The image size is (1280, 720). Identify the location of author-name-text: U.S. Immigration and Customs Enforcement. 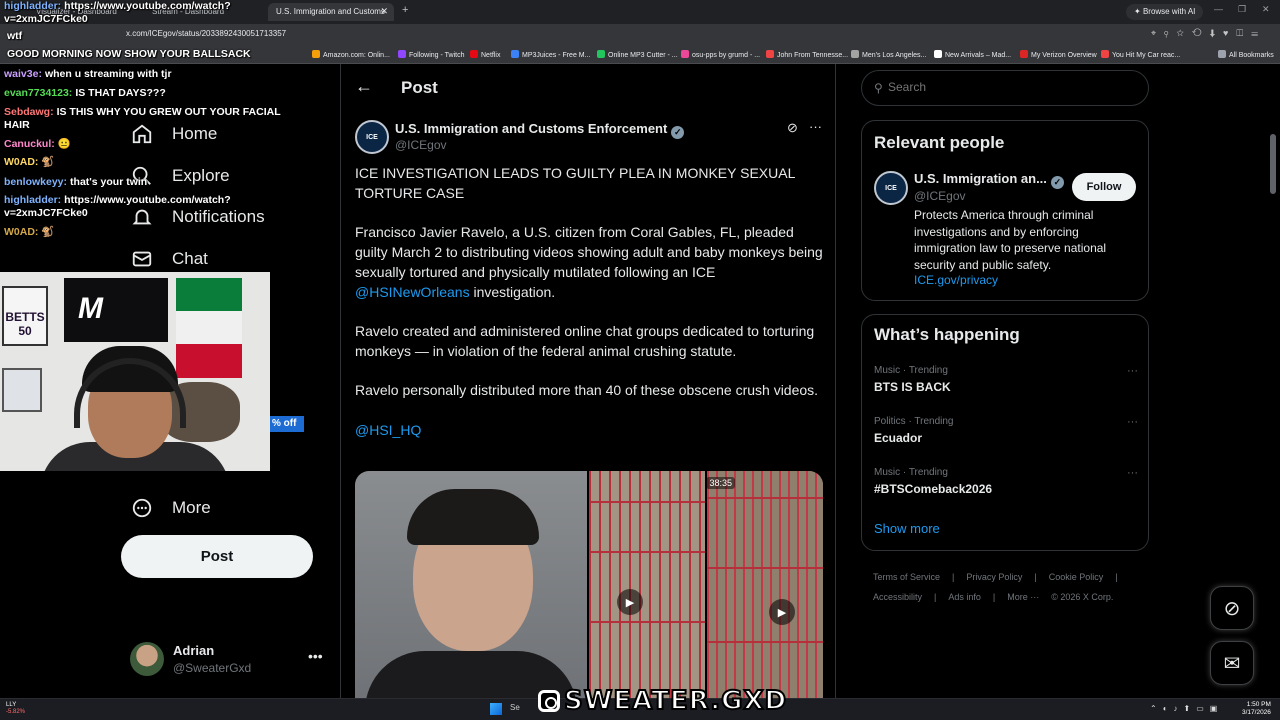
(531, 128).